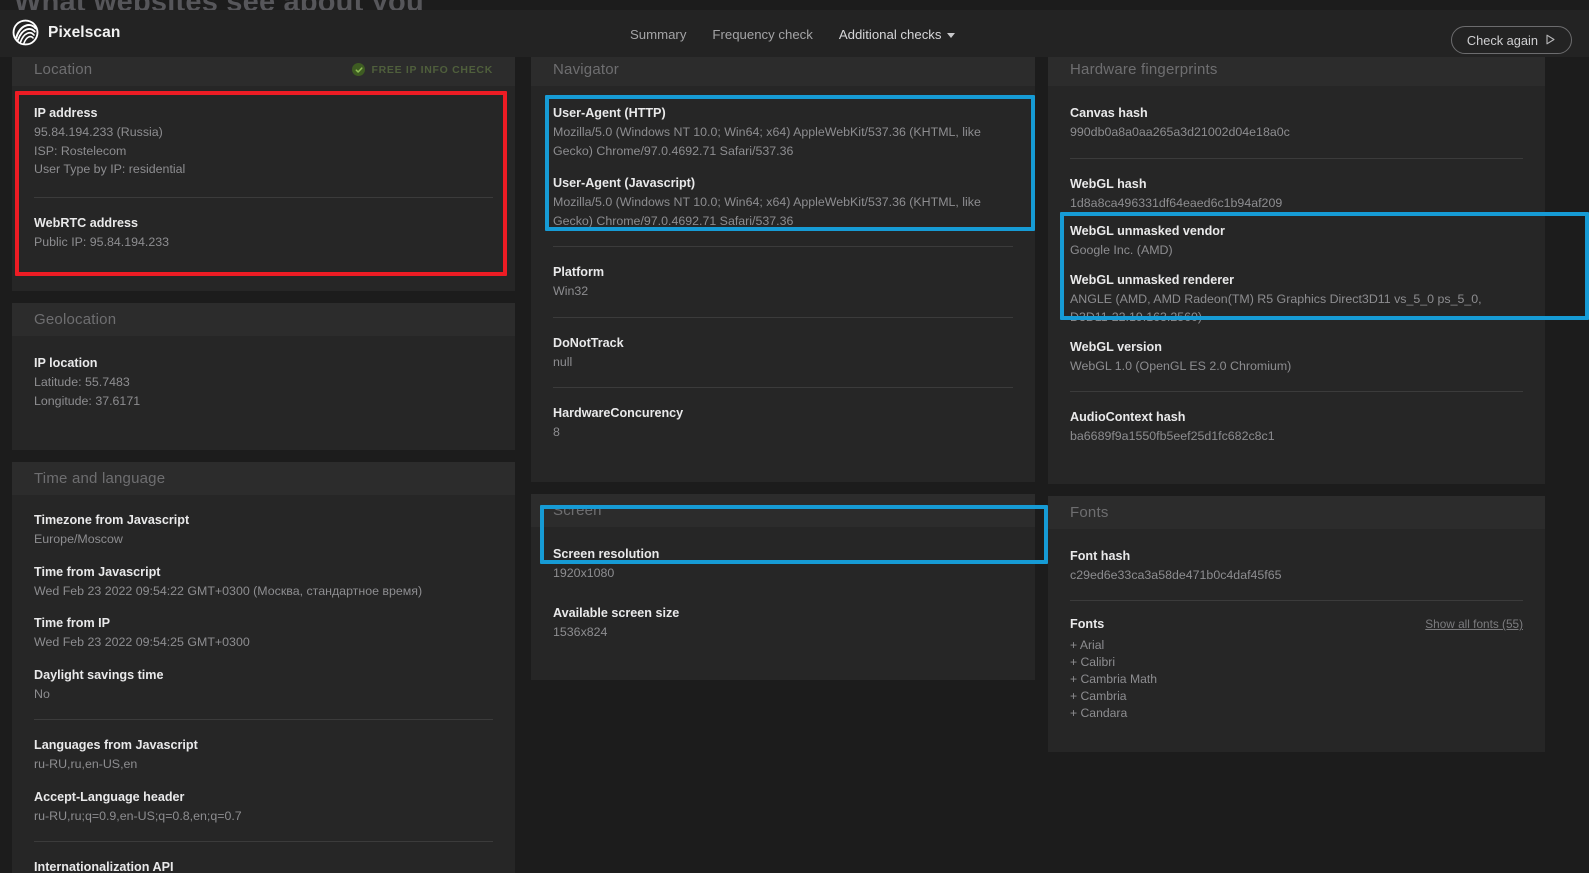 This screenshot has width=1589, height=873. What do you see at coordinates (263, 865) in the screenshot?
I see `field-internationalization-api: Internationalization API ru-RU` at bounding box center [263, 865].